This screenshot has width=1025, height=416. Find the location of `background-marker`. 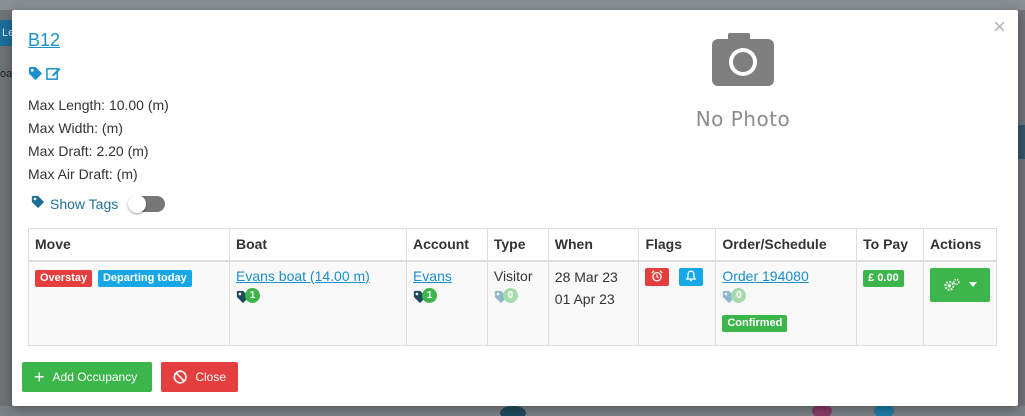

background-marker is located at coordinates (513, 411).